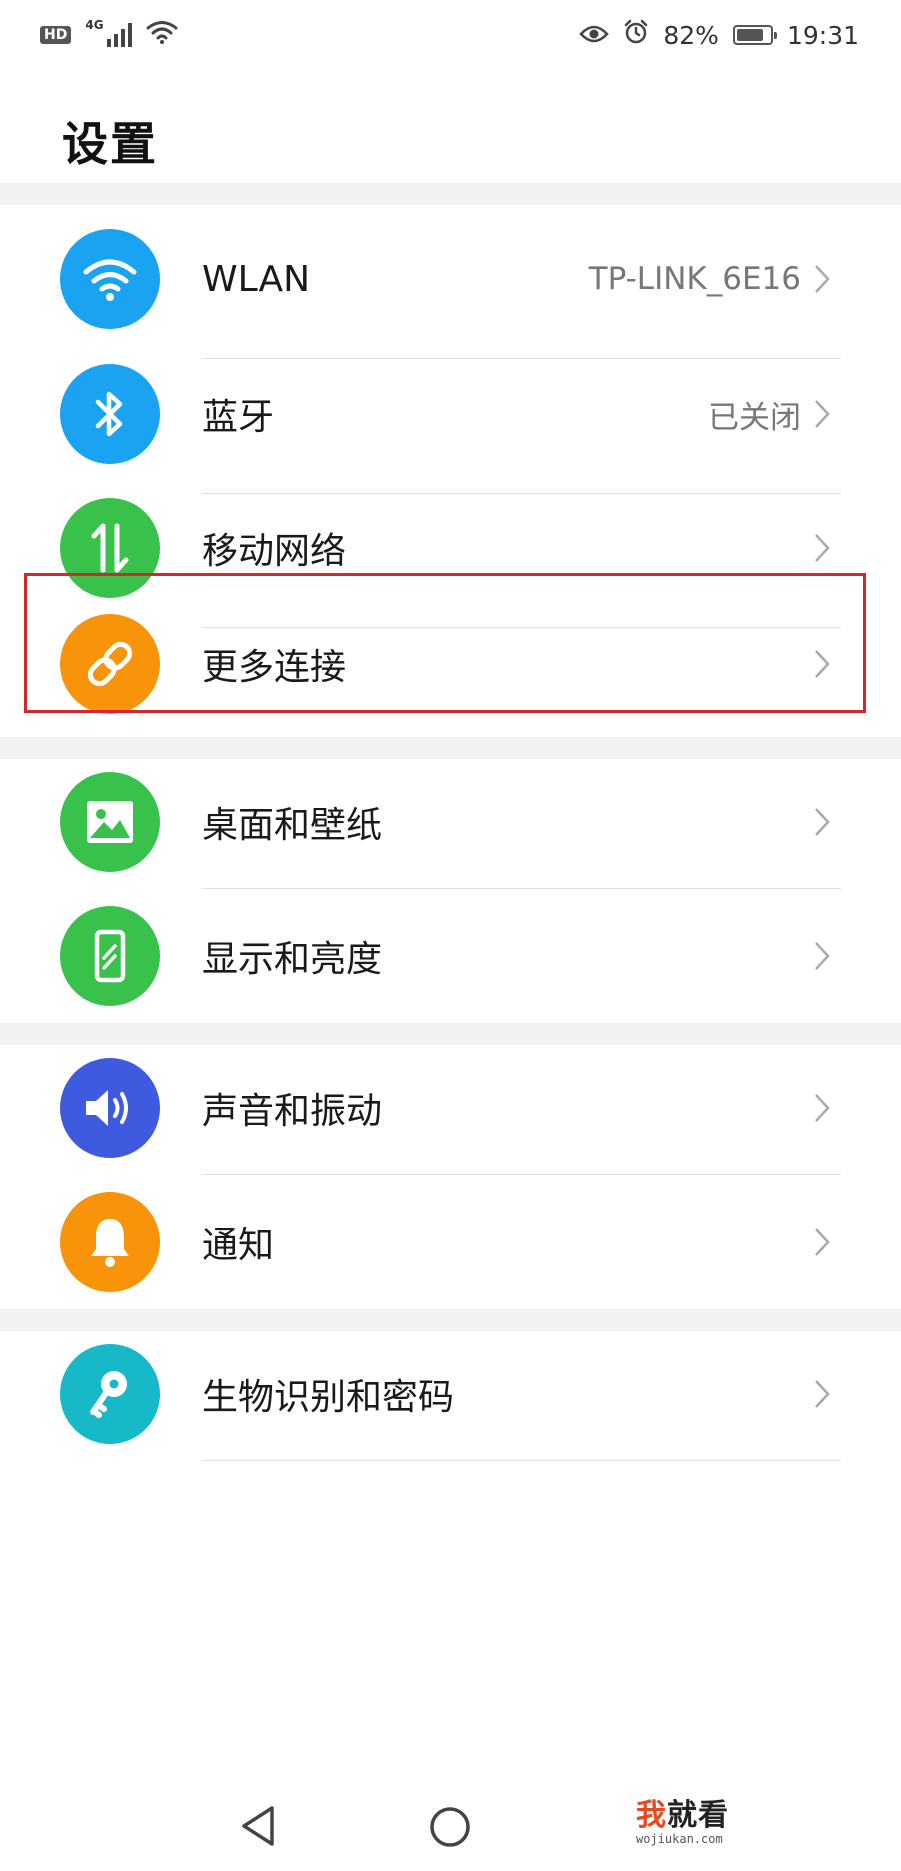 This screenshot has height=1871, width=901. Describe the element at coordinates (110, 1242) in the screenshot. I see `bell-icon` at that location.